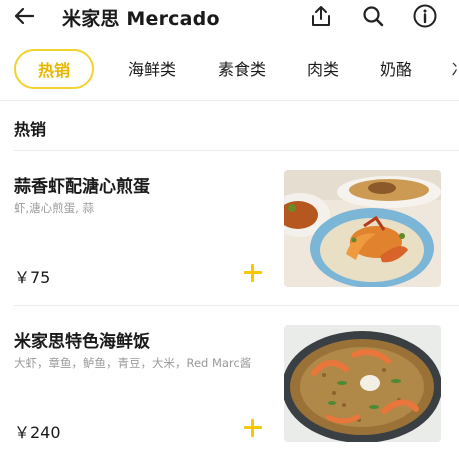 The width and height of the screenshot is (459, 474). I want to click on tab-seafood: 海鲜类, so click(152, 68).